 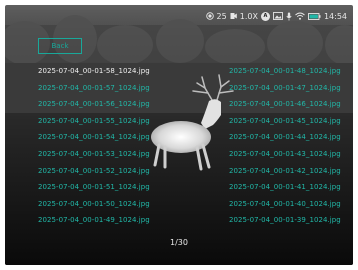 What do you see at coordinates (179, 242) in the screenshot?
I see `page-indicator: 1/30` at bounding box center [179, 242].